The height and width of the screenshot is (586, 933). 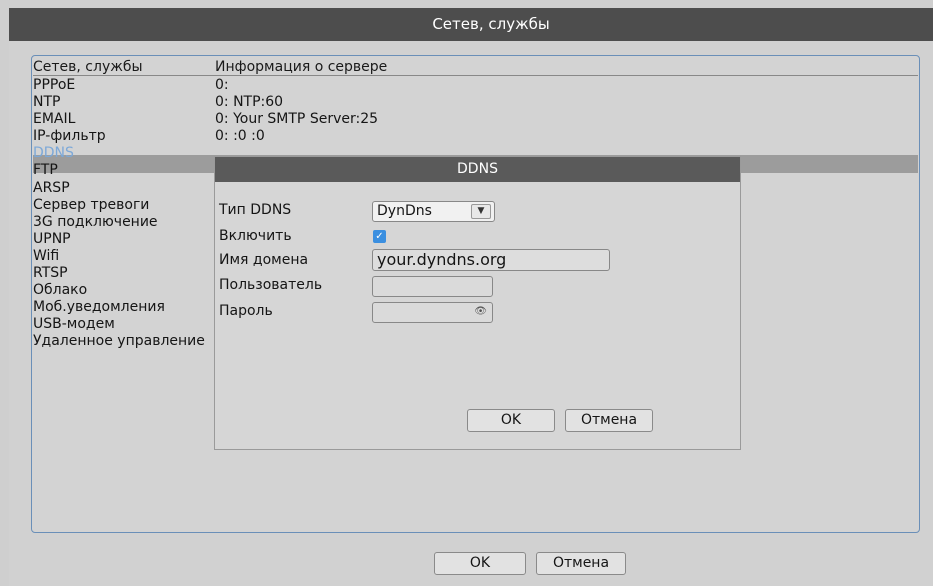 I want to click on service-item-pppoe: PPPoE, so click(x=123, y=85).